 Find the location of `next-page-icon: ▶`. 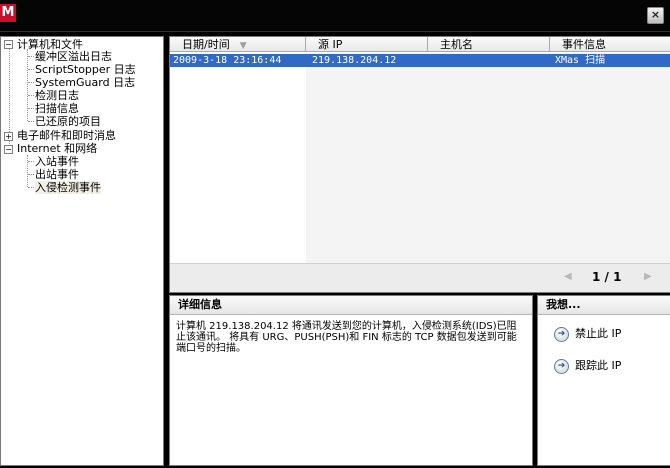

next-page-icon: ▶ is located at coordinates (648, 276).